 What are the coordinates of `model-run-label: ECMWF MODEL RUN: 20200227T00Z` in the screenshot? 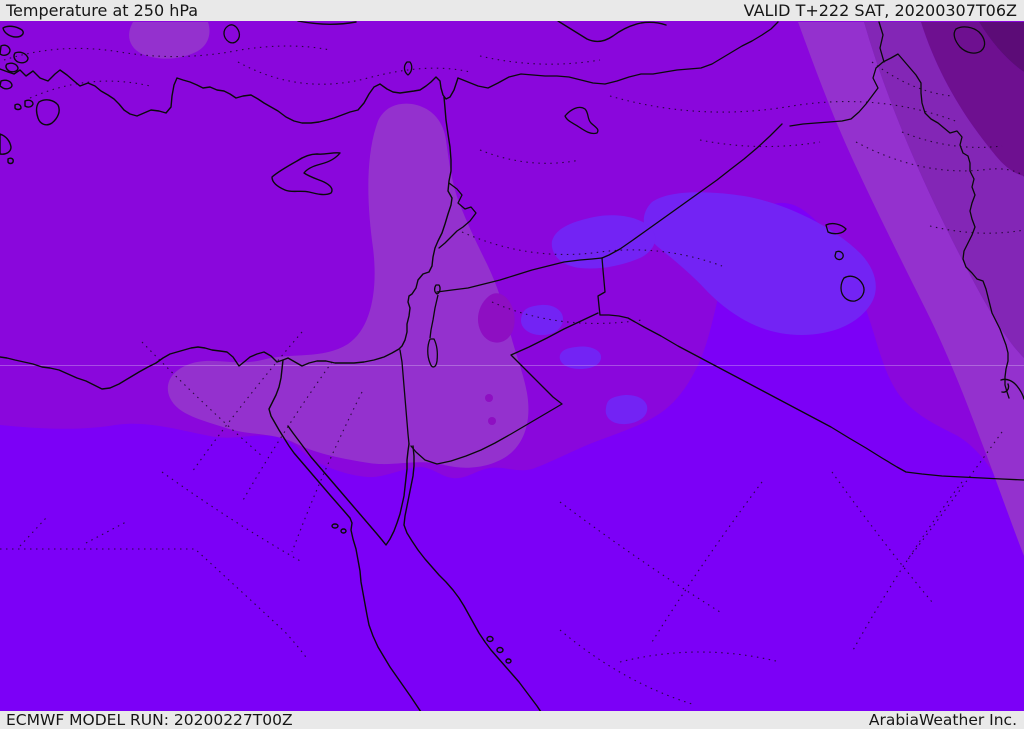 It's located at (149, 720).